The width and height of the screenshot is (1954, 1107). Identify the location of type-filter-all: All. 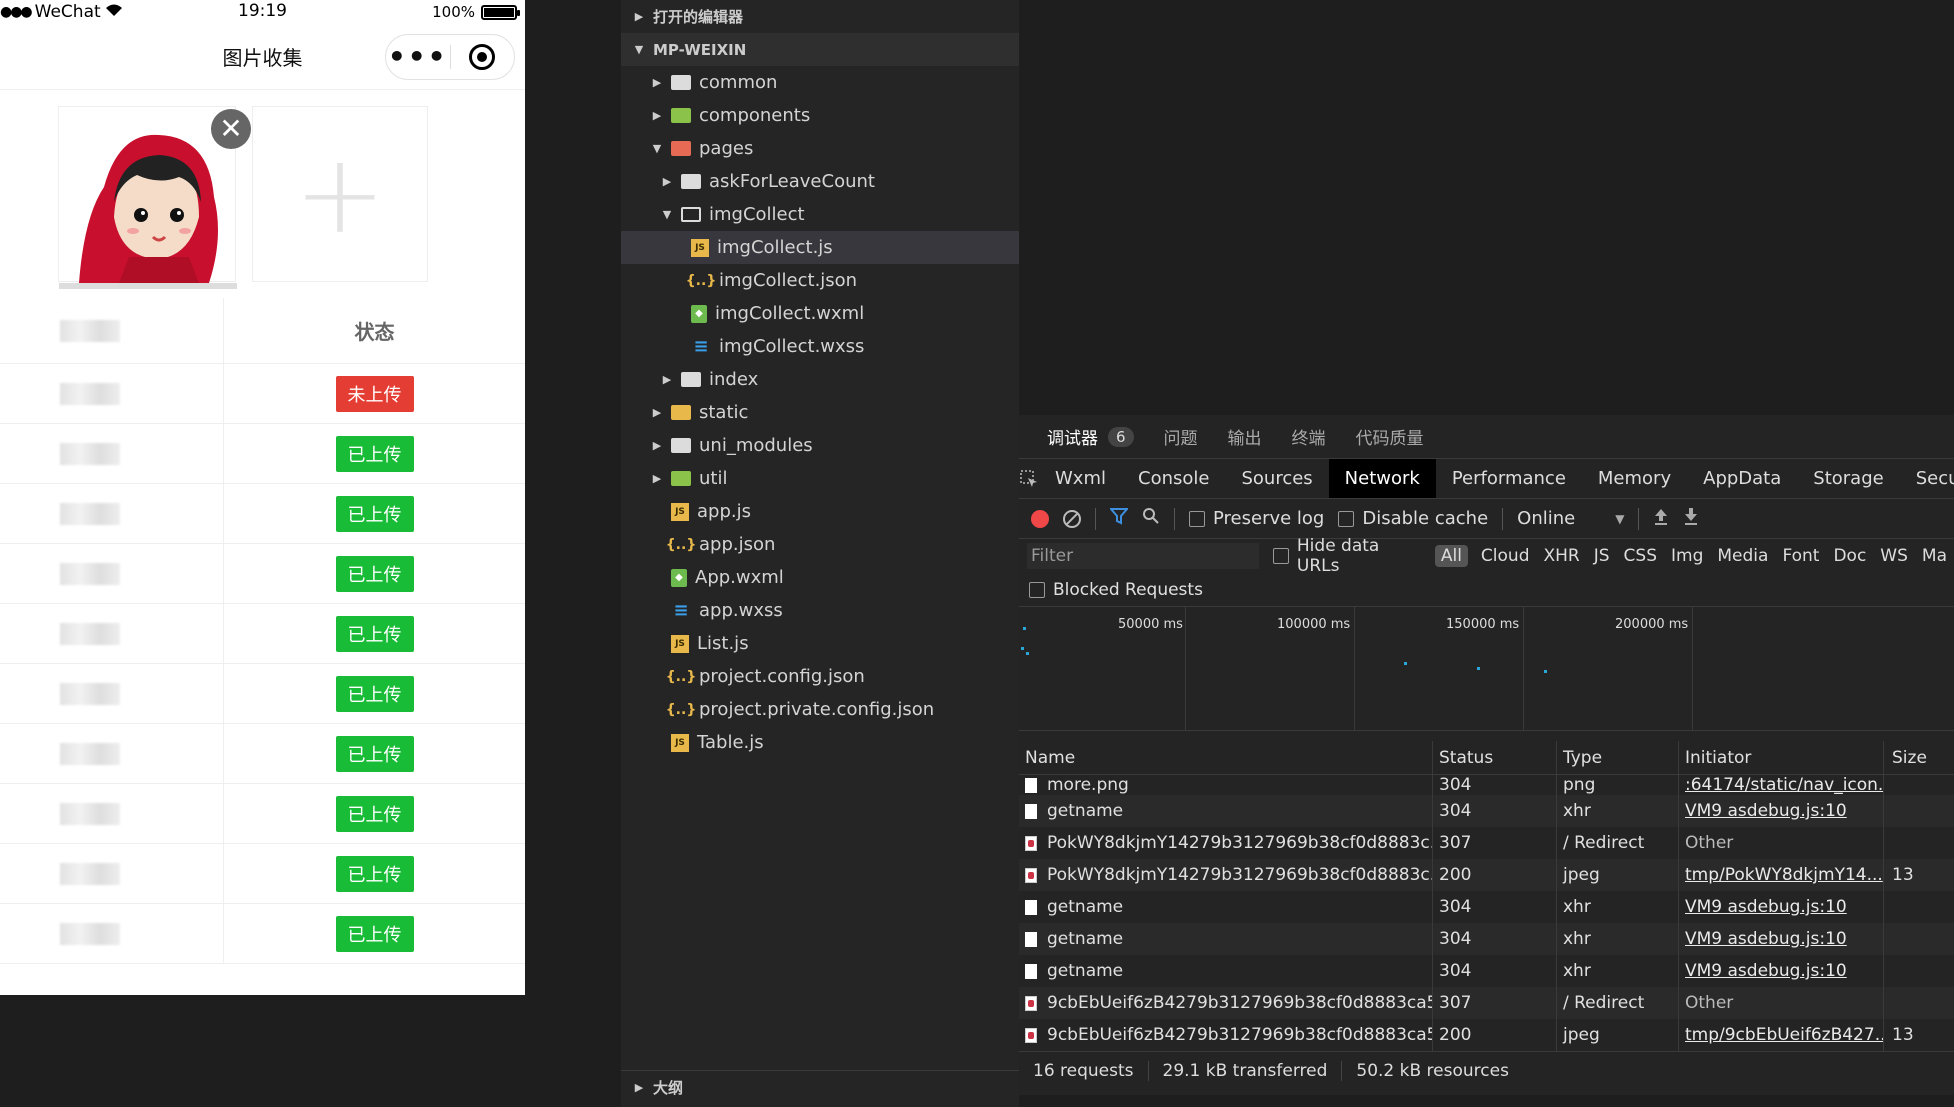
(1451, 556).